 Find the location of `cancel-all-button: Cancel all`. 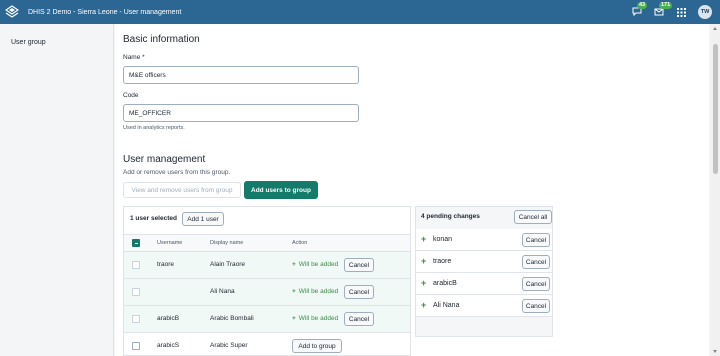

cancel-all-button: Cancel all is located at coordinates (533, 217).